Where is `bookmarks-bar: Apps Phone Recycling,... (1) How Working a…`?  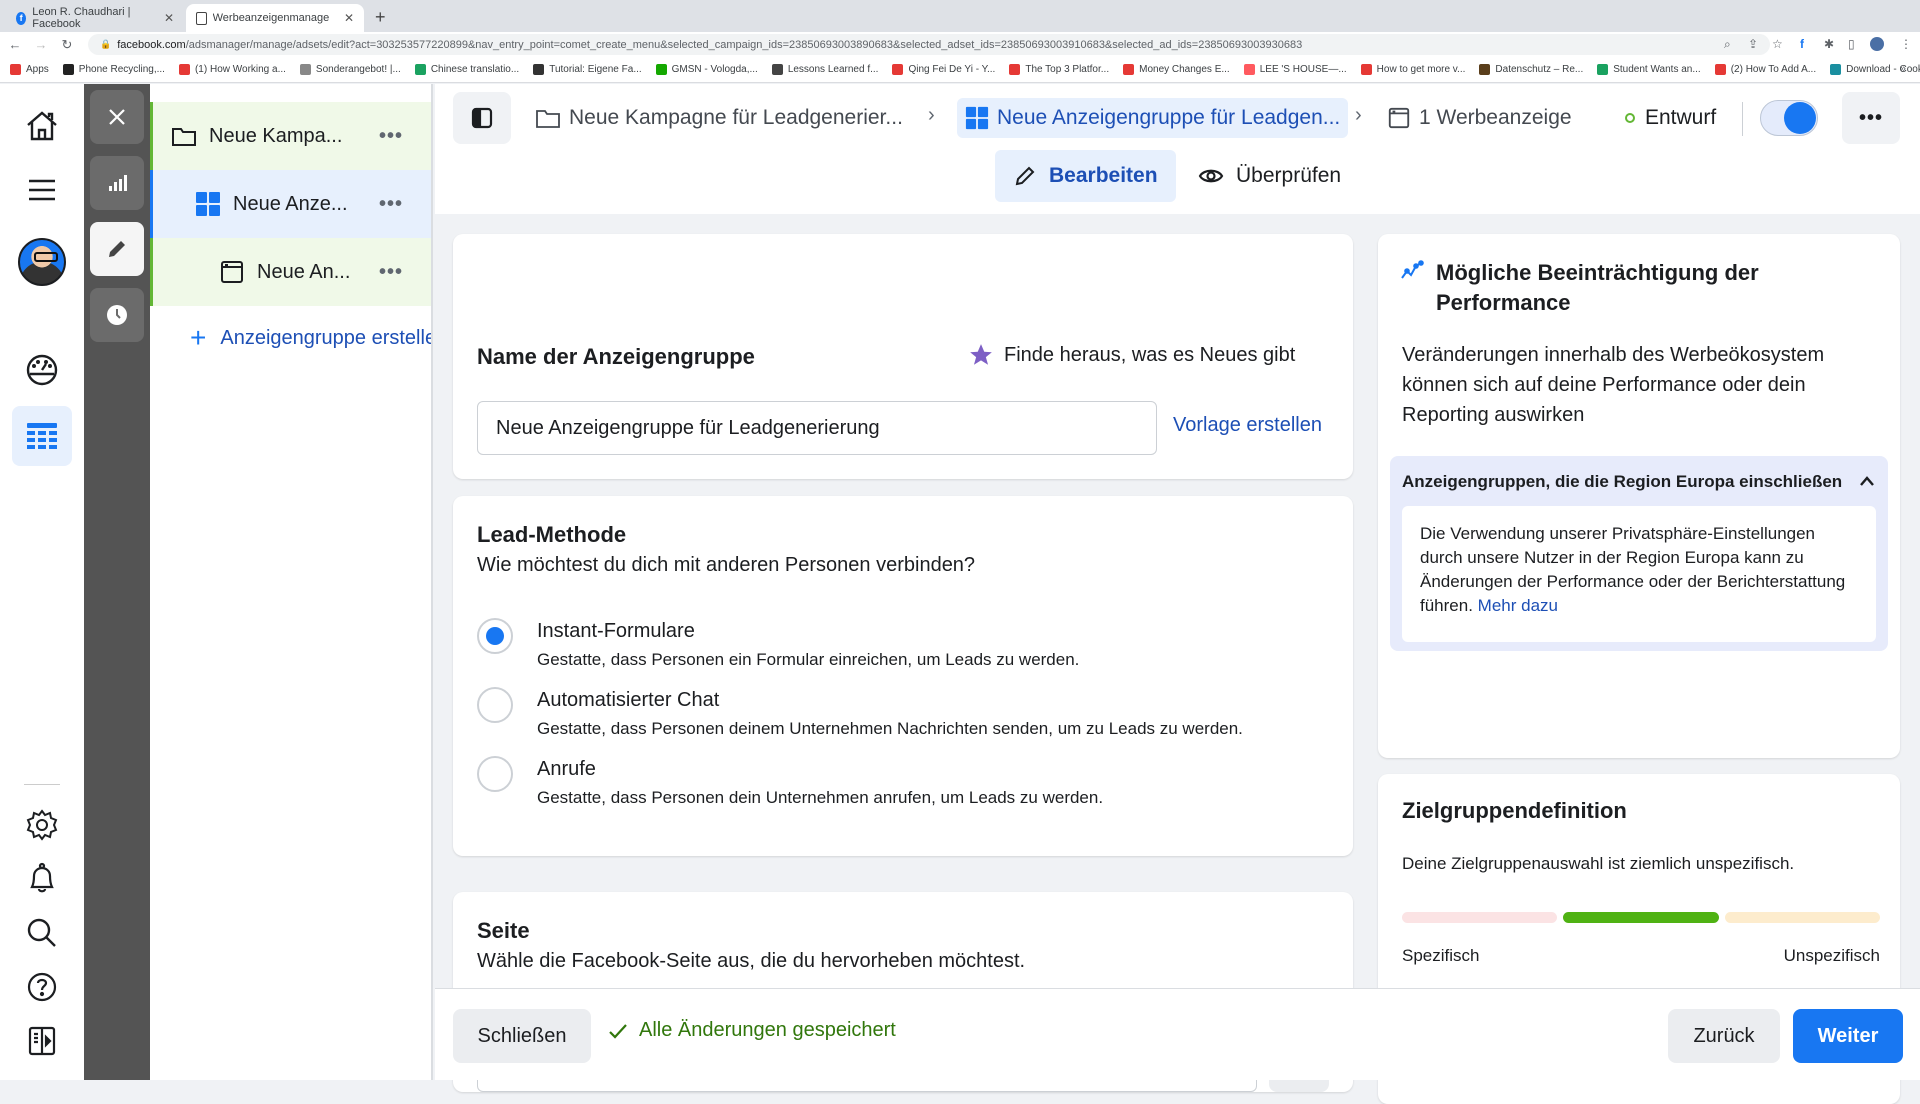 bookmarks-bar: Apps Phone Recycling,... (1) How Working a… is located at coordinates (960, 70).